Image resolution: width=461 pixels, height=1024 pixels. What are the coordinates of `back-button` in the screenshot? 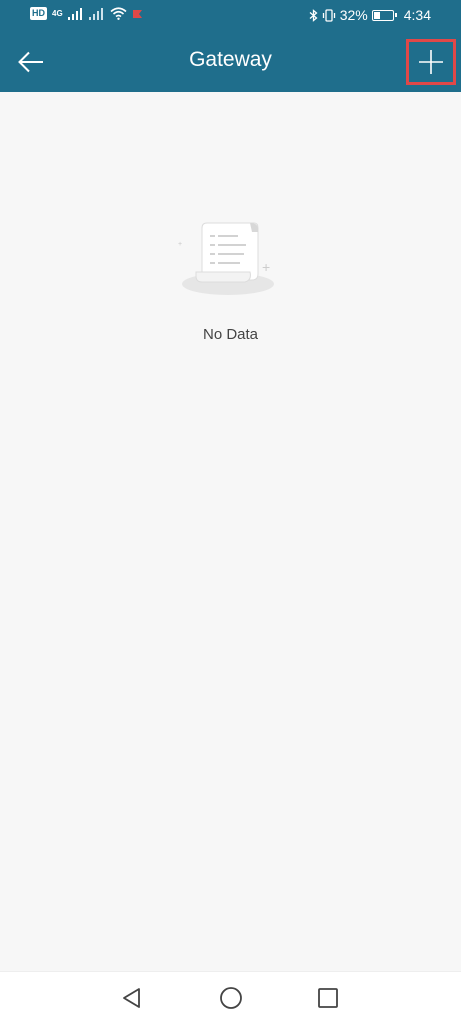 It's located at (31, 62).